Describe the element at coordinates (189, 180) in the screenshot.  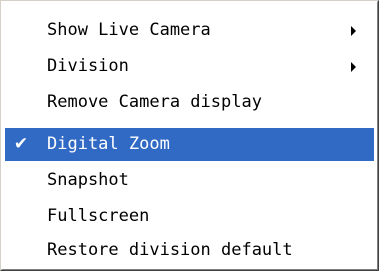
I see `menu-item-snapshot: Snapshot` at that location.